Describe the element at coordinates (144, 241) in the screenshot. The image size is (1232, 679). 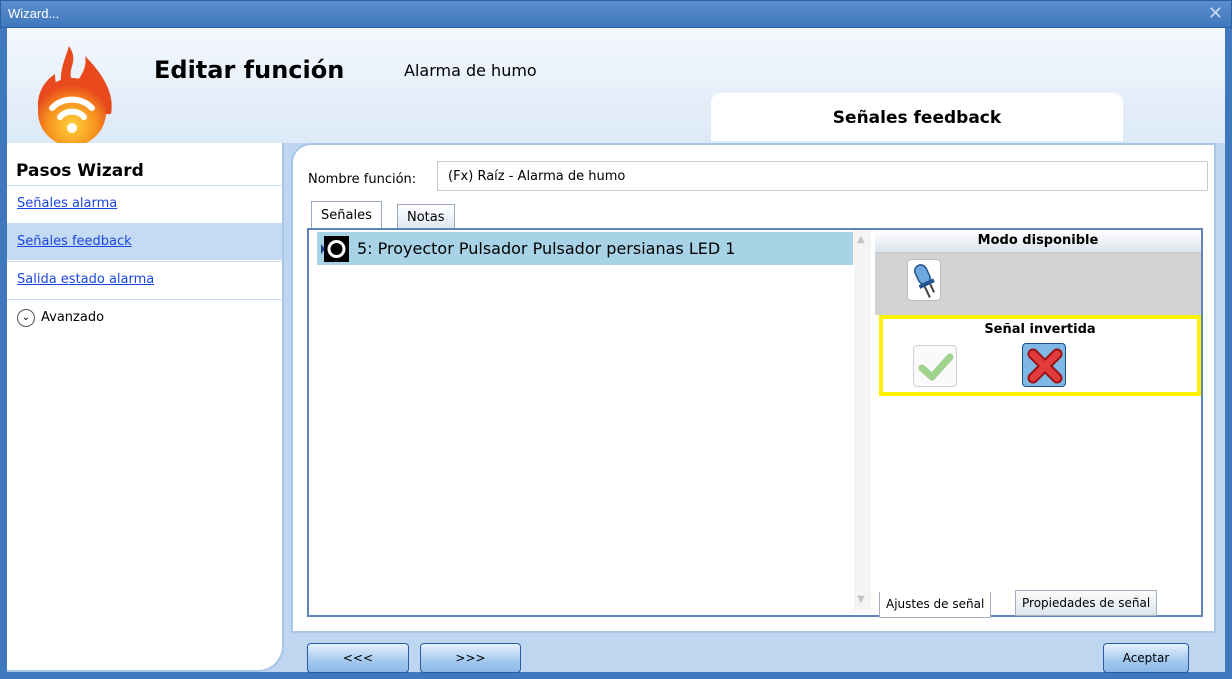
I see `sidebar-item-senales-feedback: Señales feedback` at that location.